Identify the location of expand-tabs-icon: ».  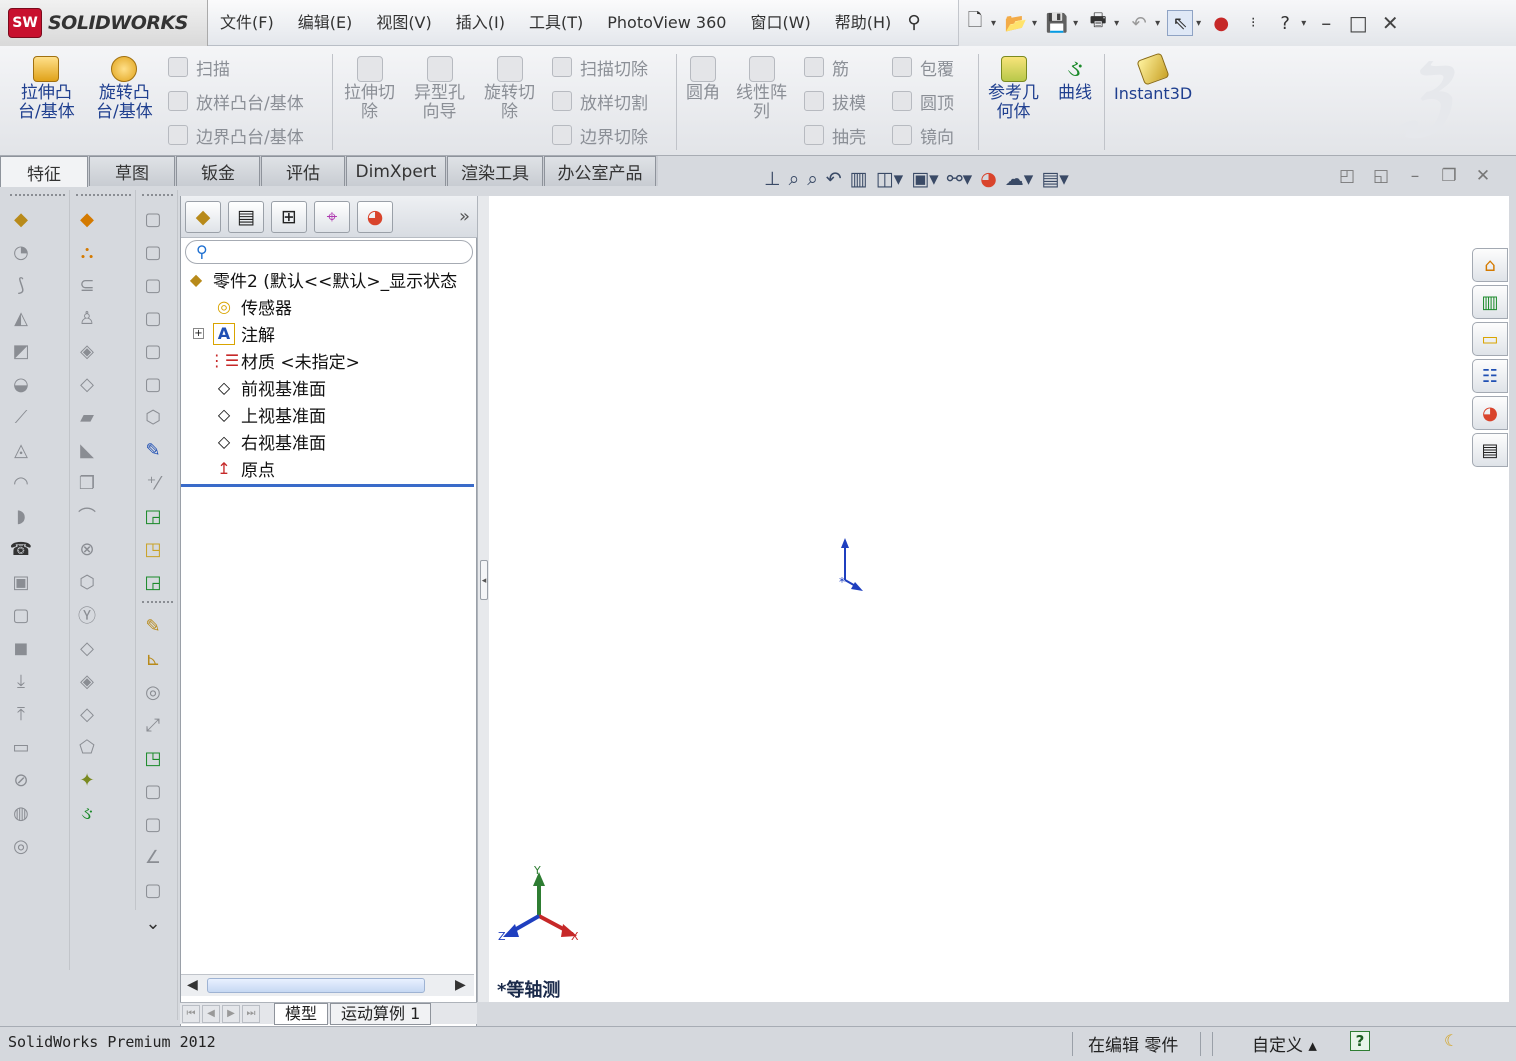
(464, 216).